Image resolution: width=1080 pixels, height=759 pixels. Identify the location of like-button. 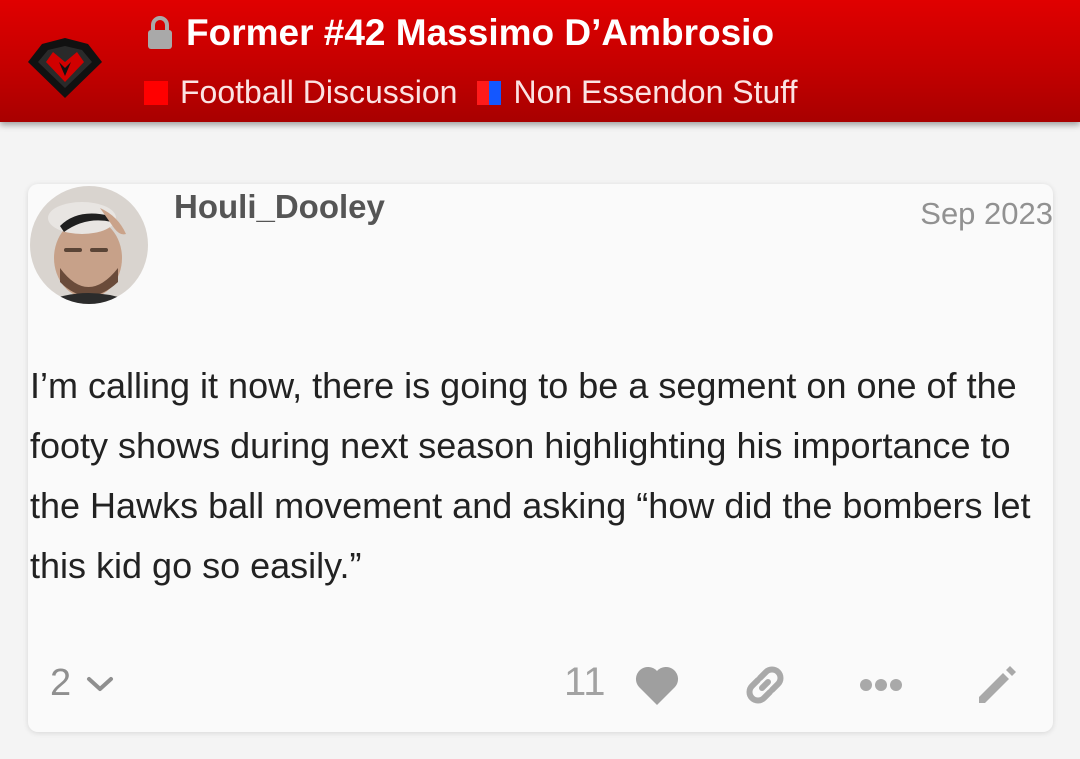
(657, 685).